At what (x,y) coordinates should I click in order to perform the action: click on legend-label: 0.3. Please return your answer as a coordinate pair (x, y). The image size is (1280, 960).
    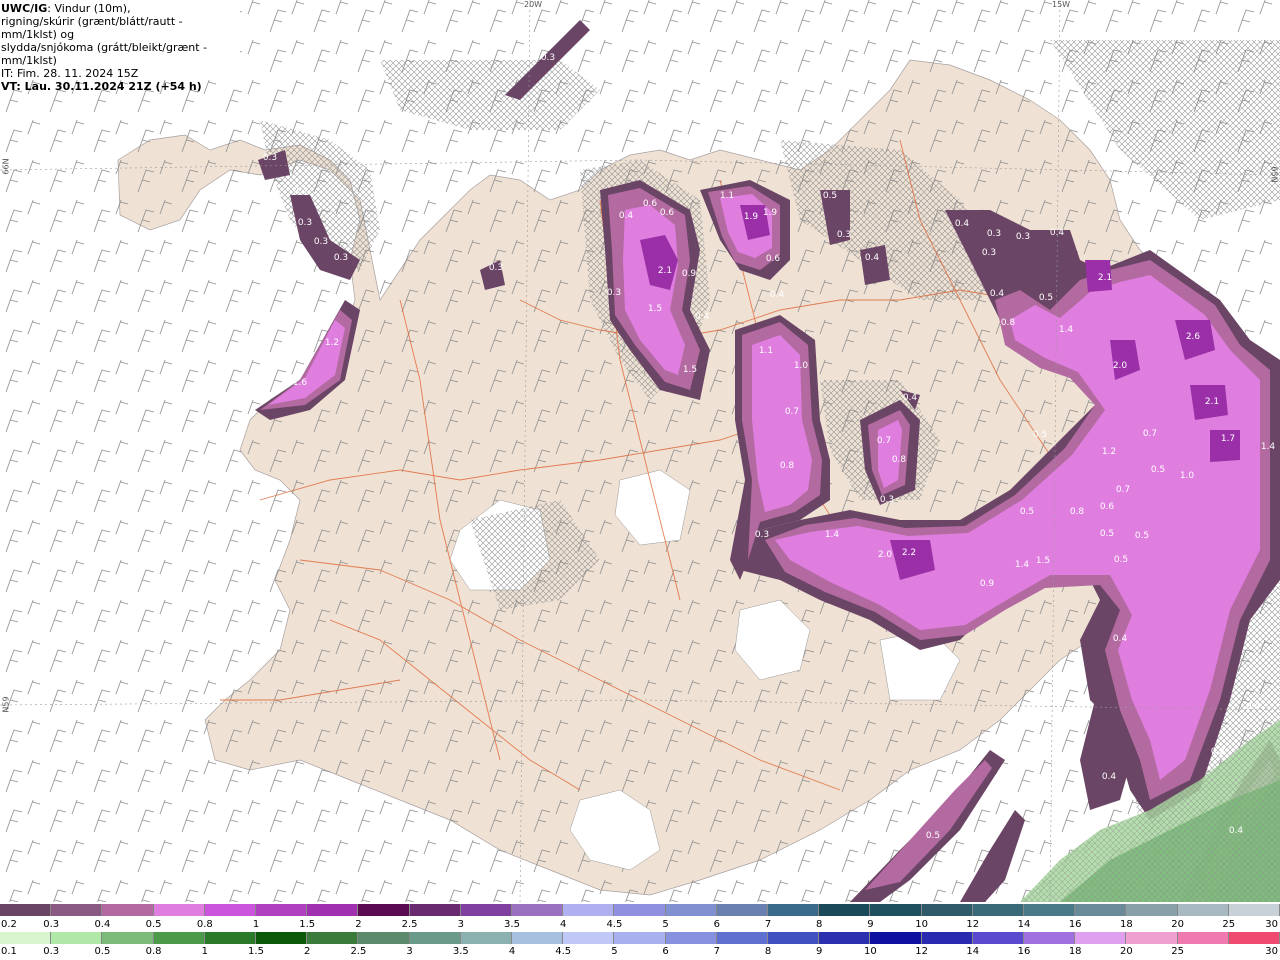
    Looking at the image, I should click on (51, 951).